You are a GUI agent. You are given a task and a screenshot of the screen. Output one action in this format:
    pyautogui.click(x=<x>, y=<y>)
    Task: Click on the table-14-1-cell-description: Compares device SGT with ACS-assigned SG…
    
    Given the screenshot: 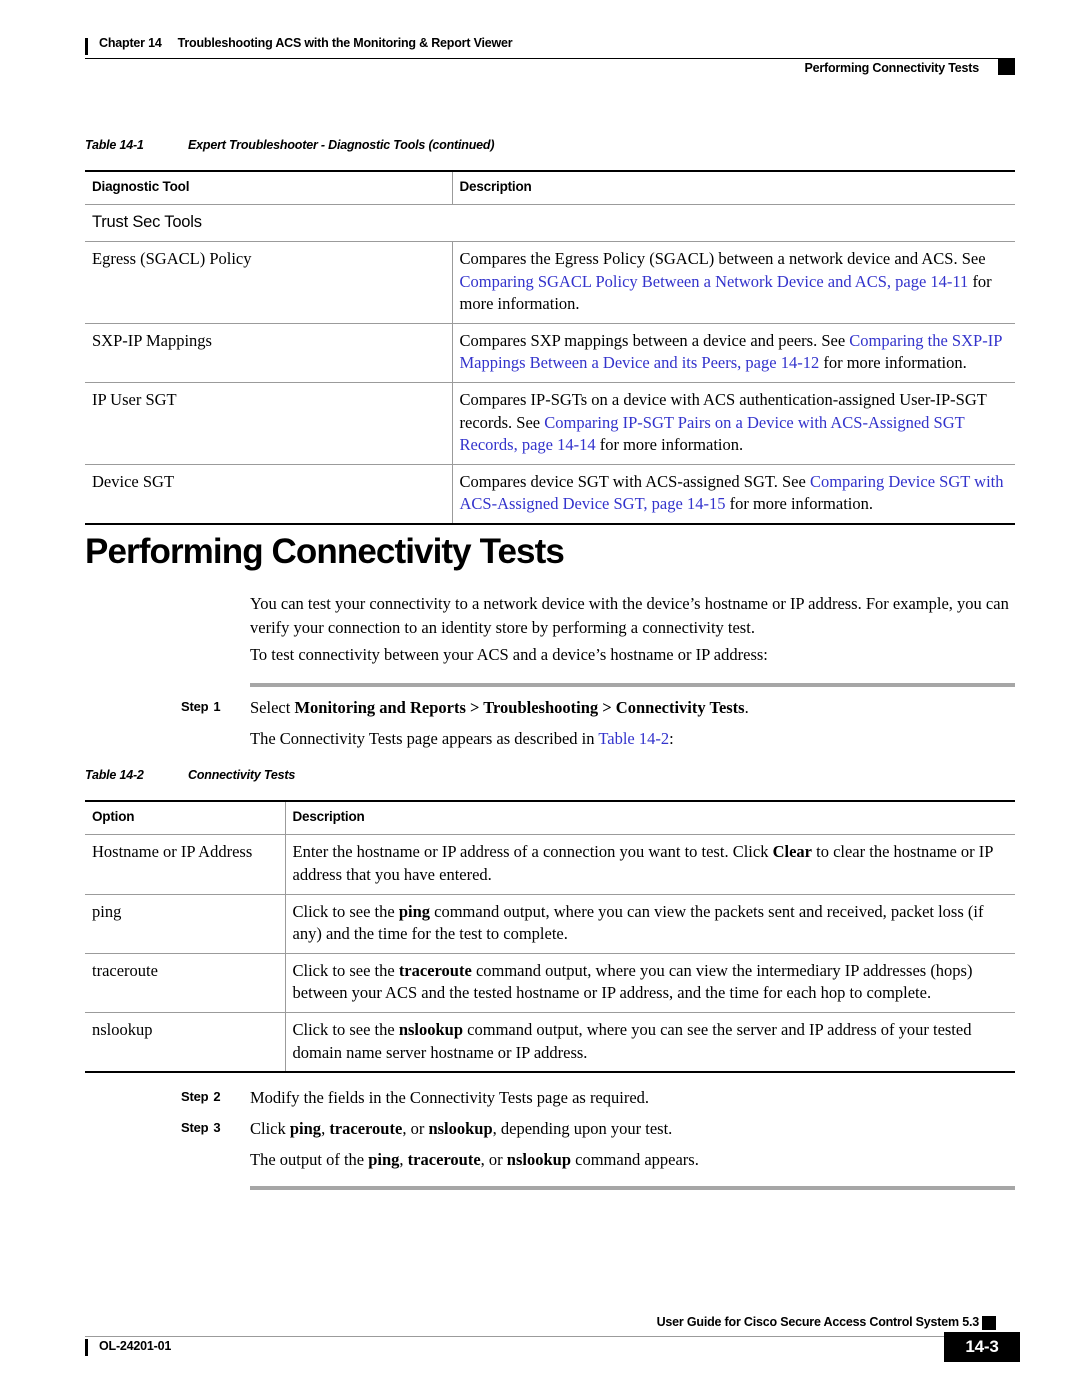 What is the action you would take?
    pyautogui.click(x=733, y=495)
    